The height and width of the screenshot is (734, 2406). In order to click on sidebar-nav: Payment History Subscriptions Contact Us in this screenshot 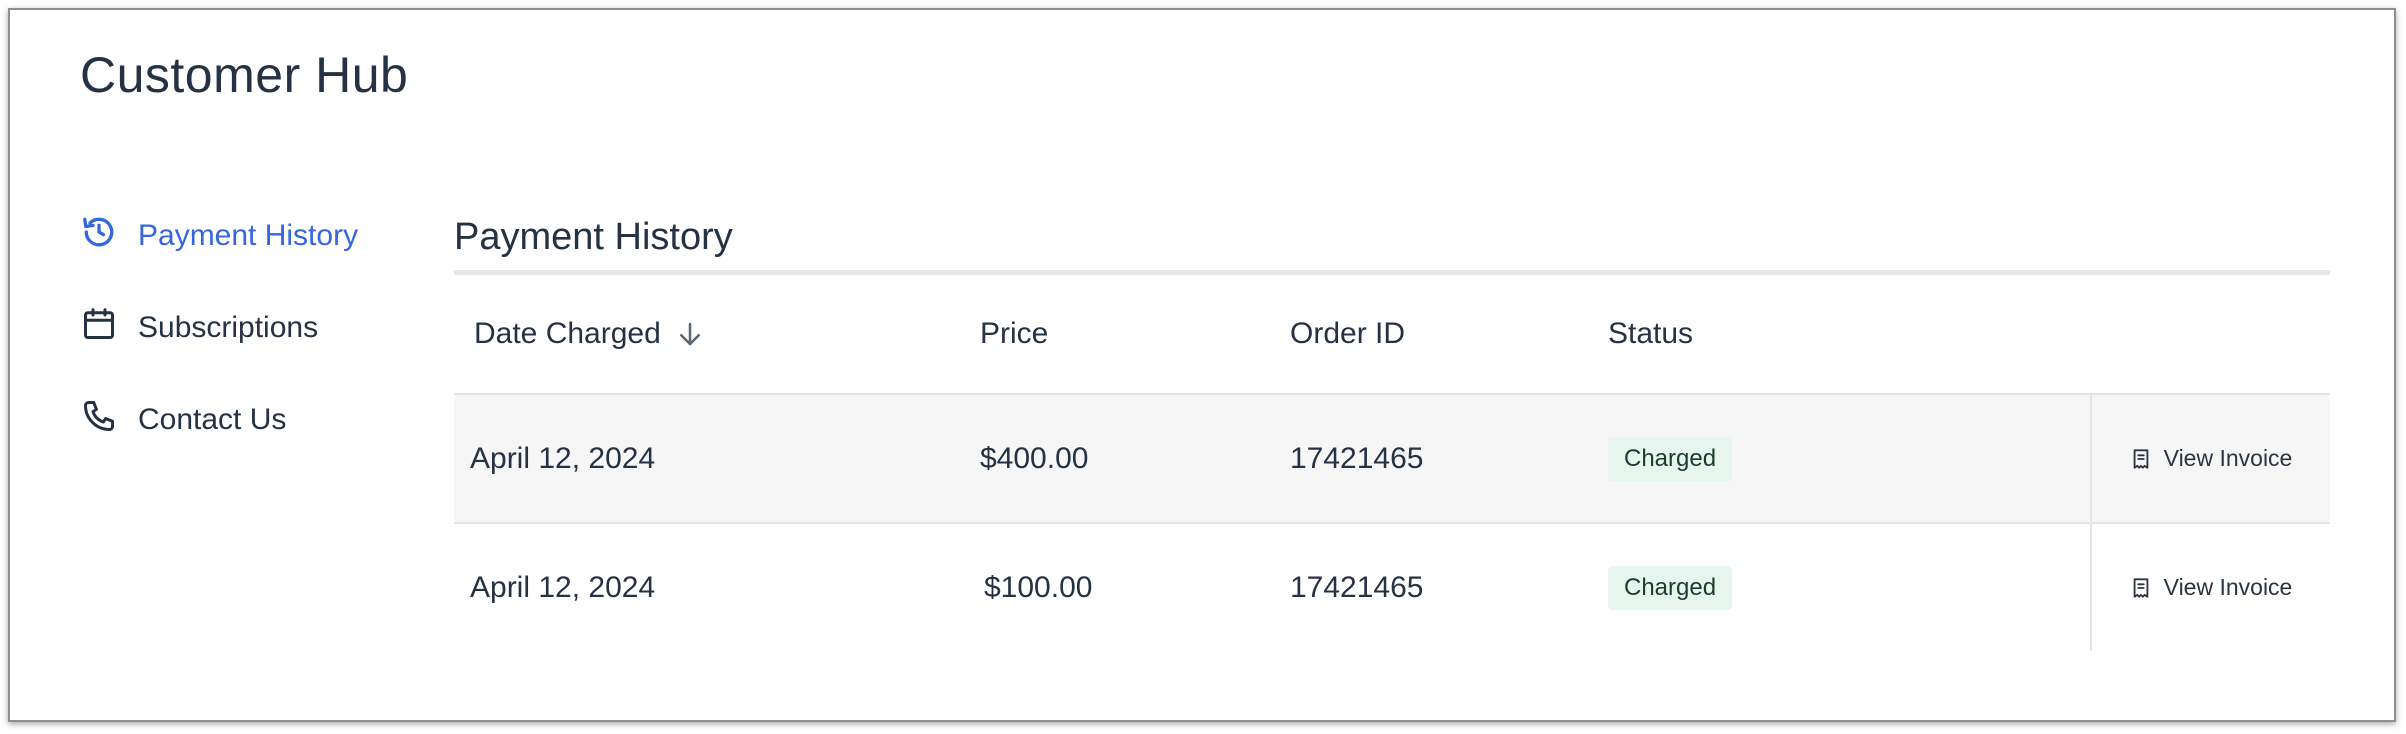, I will do `click(250, 328)`.